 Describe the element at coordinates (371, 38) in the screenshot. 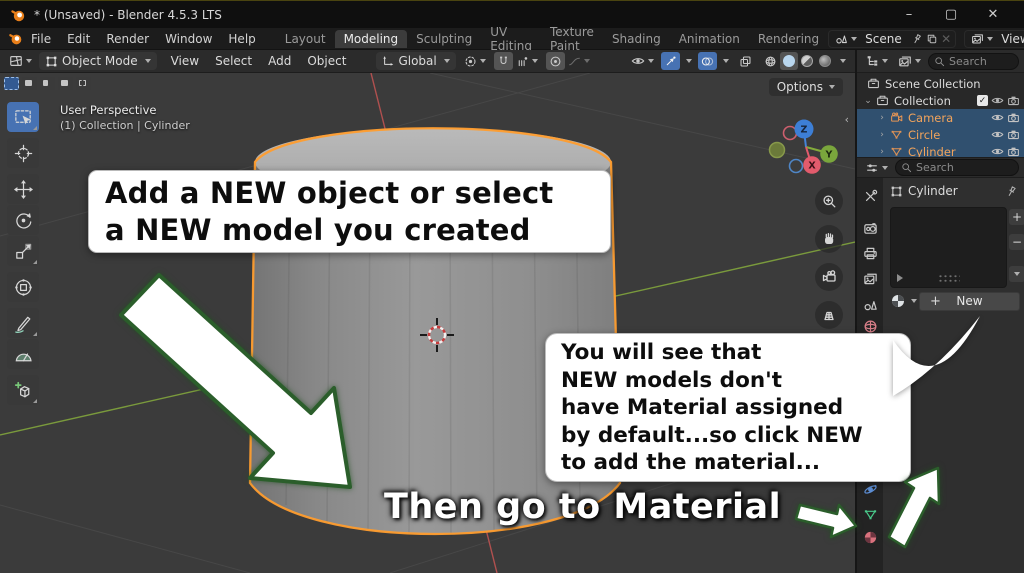

I see `tab-modeling: Modeling` at that location.